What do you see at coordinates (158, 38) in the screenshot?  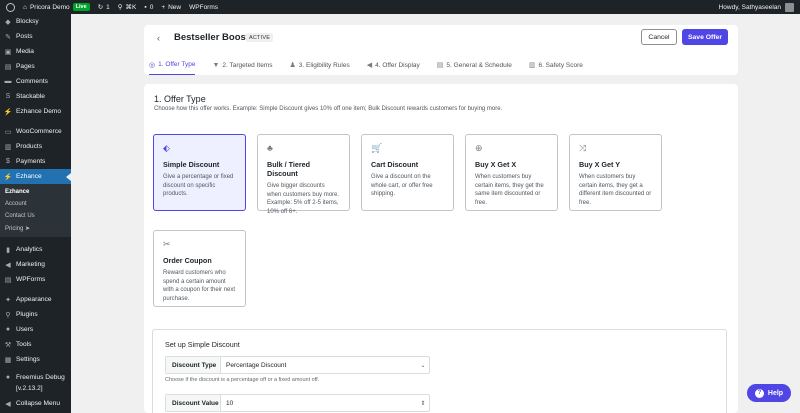 I see `back-arrow-icon: ‹` at bounding box center [158, 38].